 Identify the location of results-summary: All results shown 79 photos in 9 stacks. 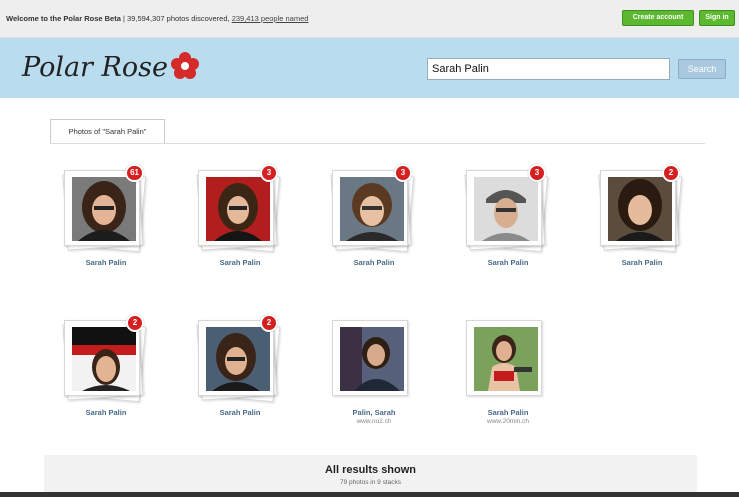
(370, 476).